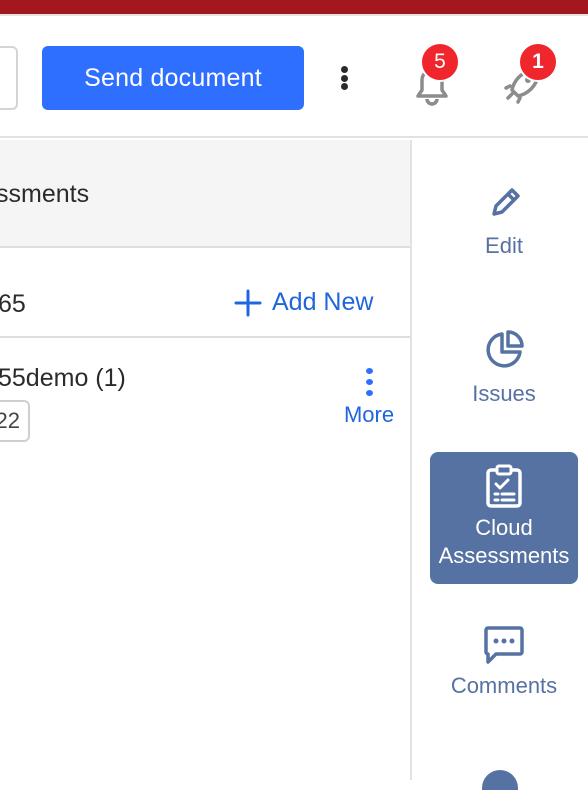  Describe the element at coordinates (205, 194) in the screenshot. I see `panel-header: ssments` at that location.